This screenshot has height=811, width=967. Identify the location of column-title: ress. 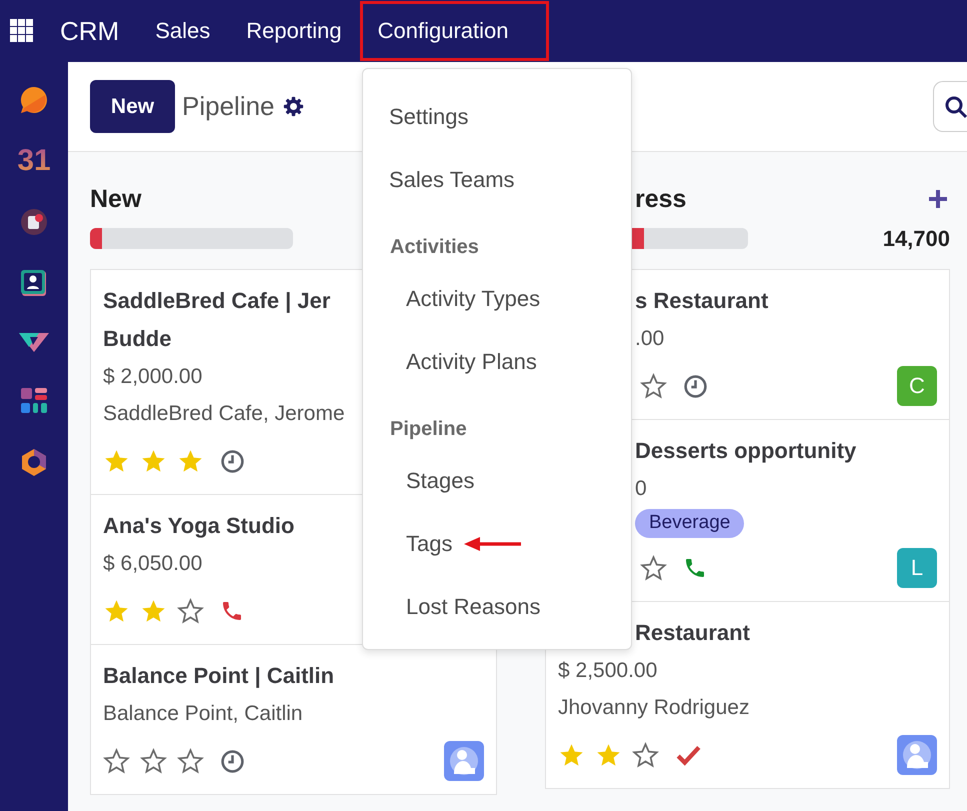
(660, 199).